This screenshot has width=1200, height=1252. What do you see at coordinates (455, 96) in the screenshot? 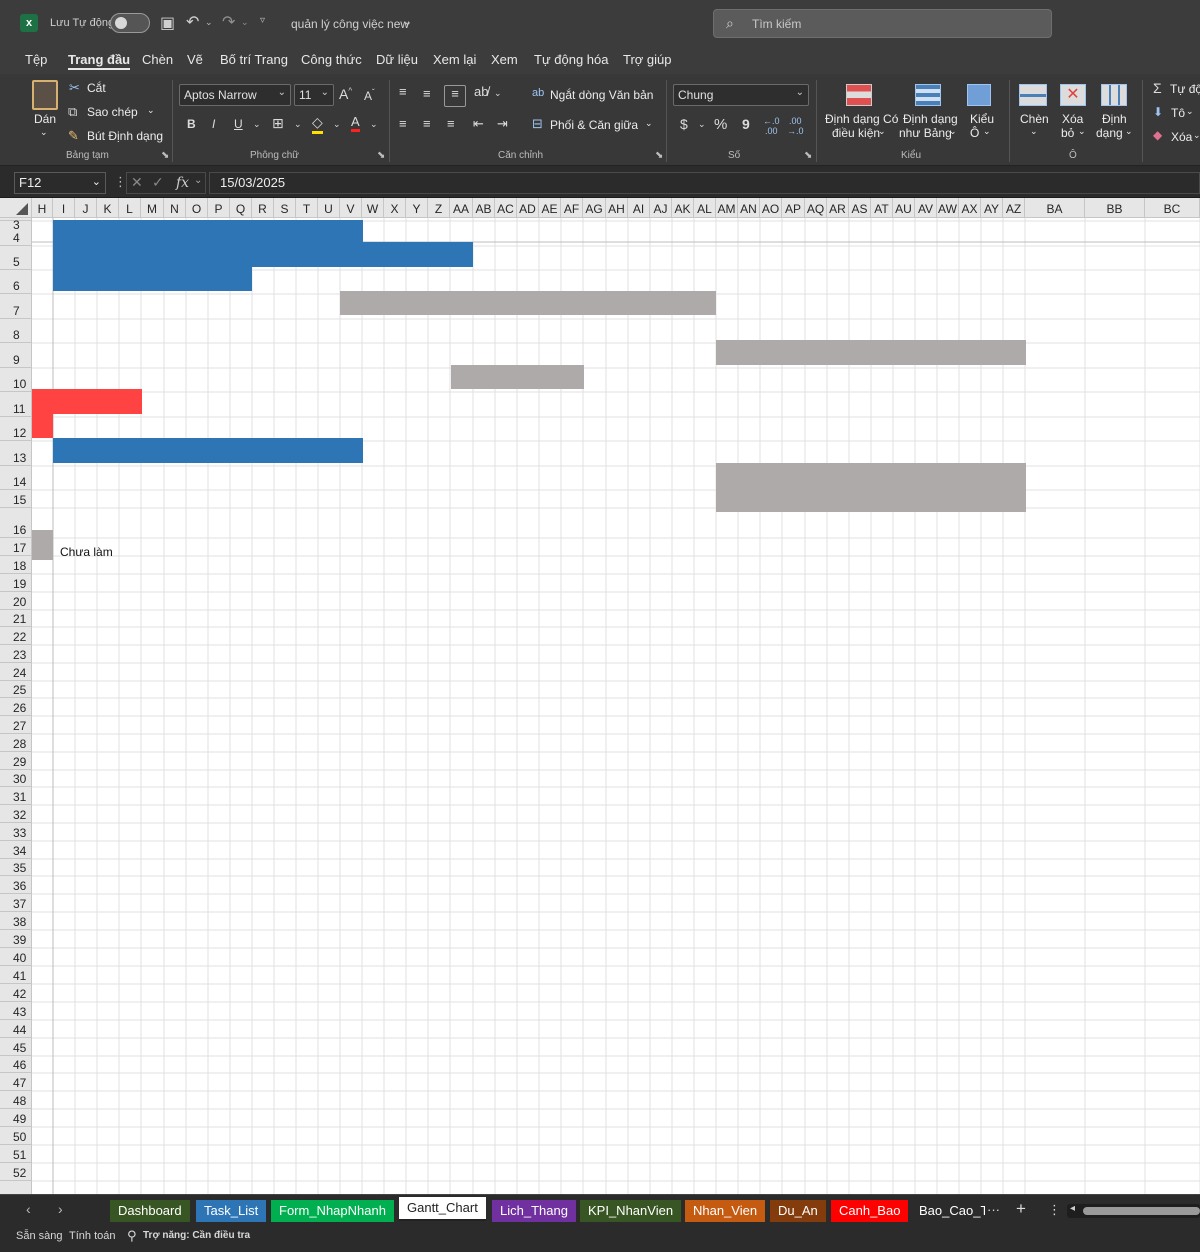
I see `align-bottom-icon: ≡` at bounding box center [455, 96].